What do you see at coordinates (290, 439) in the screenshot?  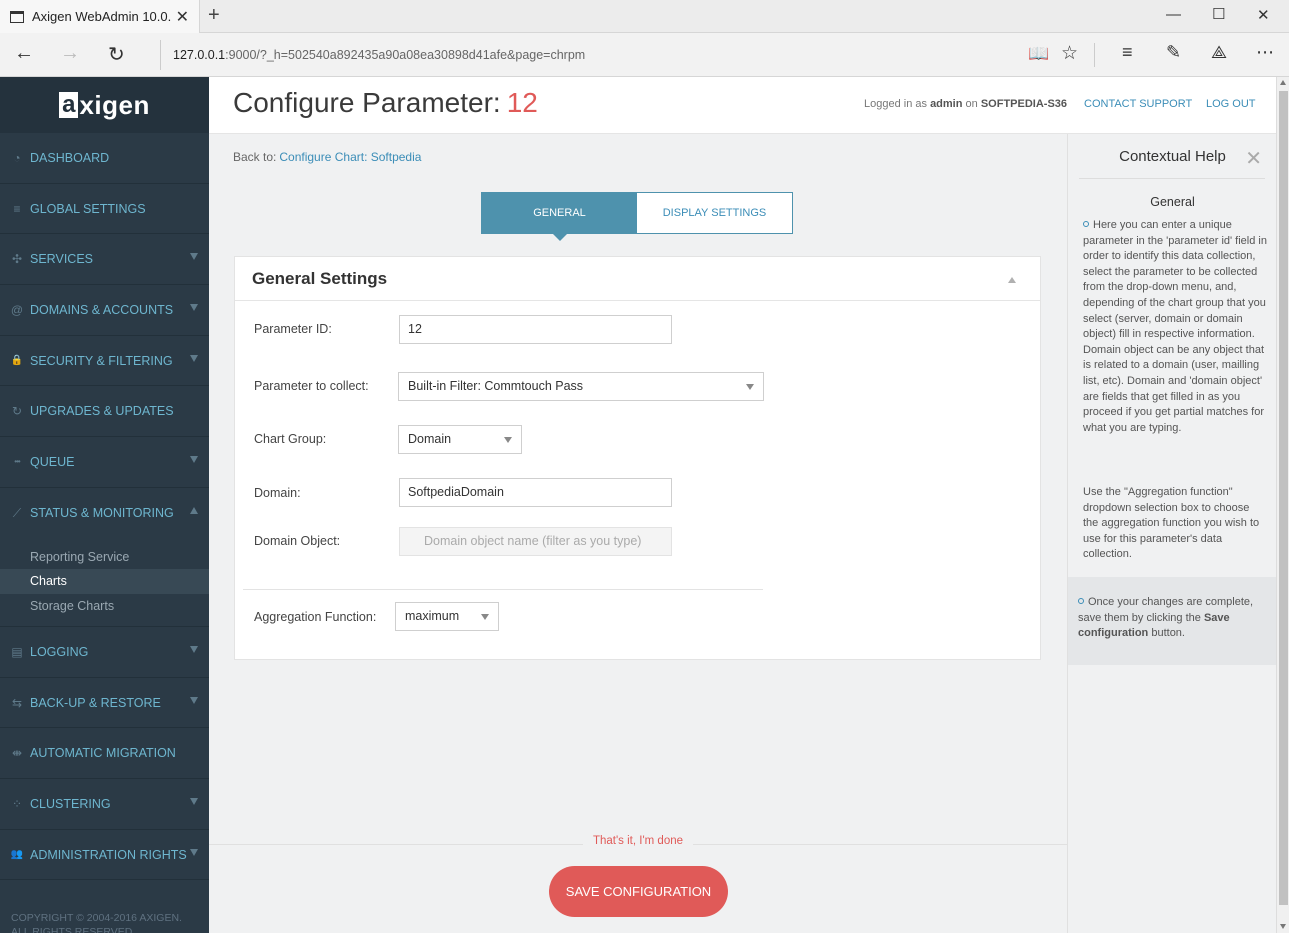 I see `chart-group-label: Chart Group:` at bounding box center [290, 439].